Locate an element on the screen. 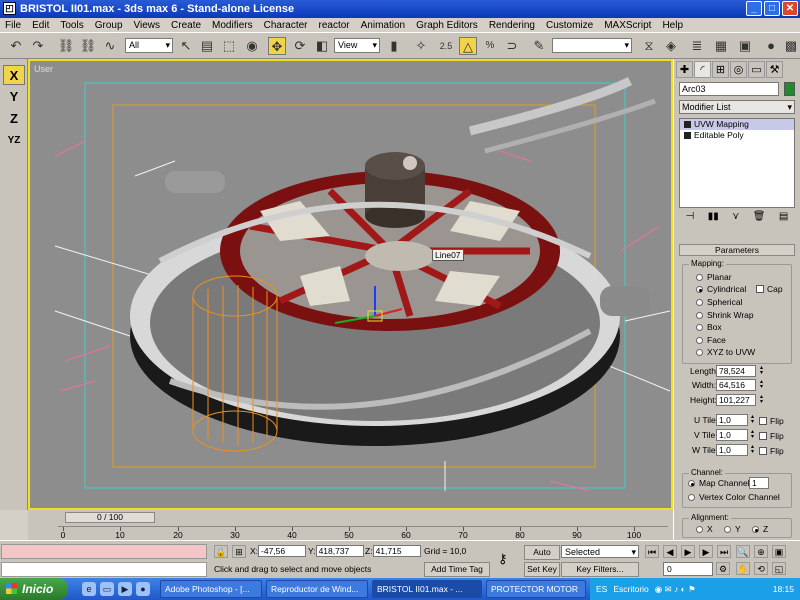  pivot-center-icon: ▮ is located at coordinates (394, 46).